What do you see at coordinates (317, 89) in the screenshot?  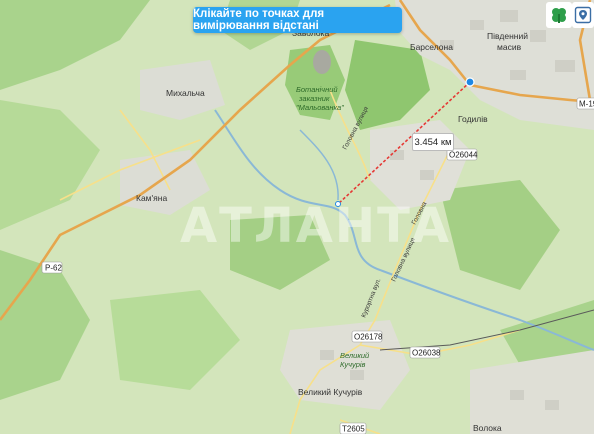 I see `reserve-label: Ботанічний` at bounding box center [317, 89].